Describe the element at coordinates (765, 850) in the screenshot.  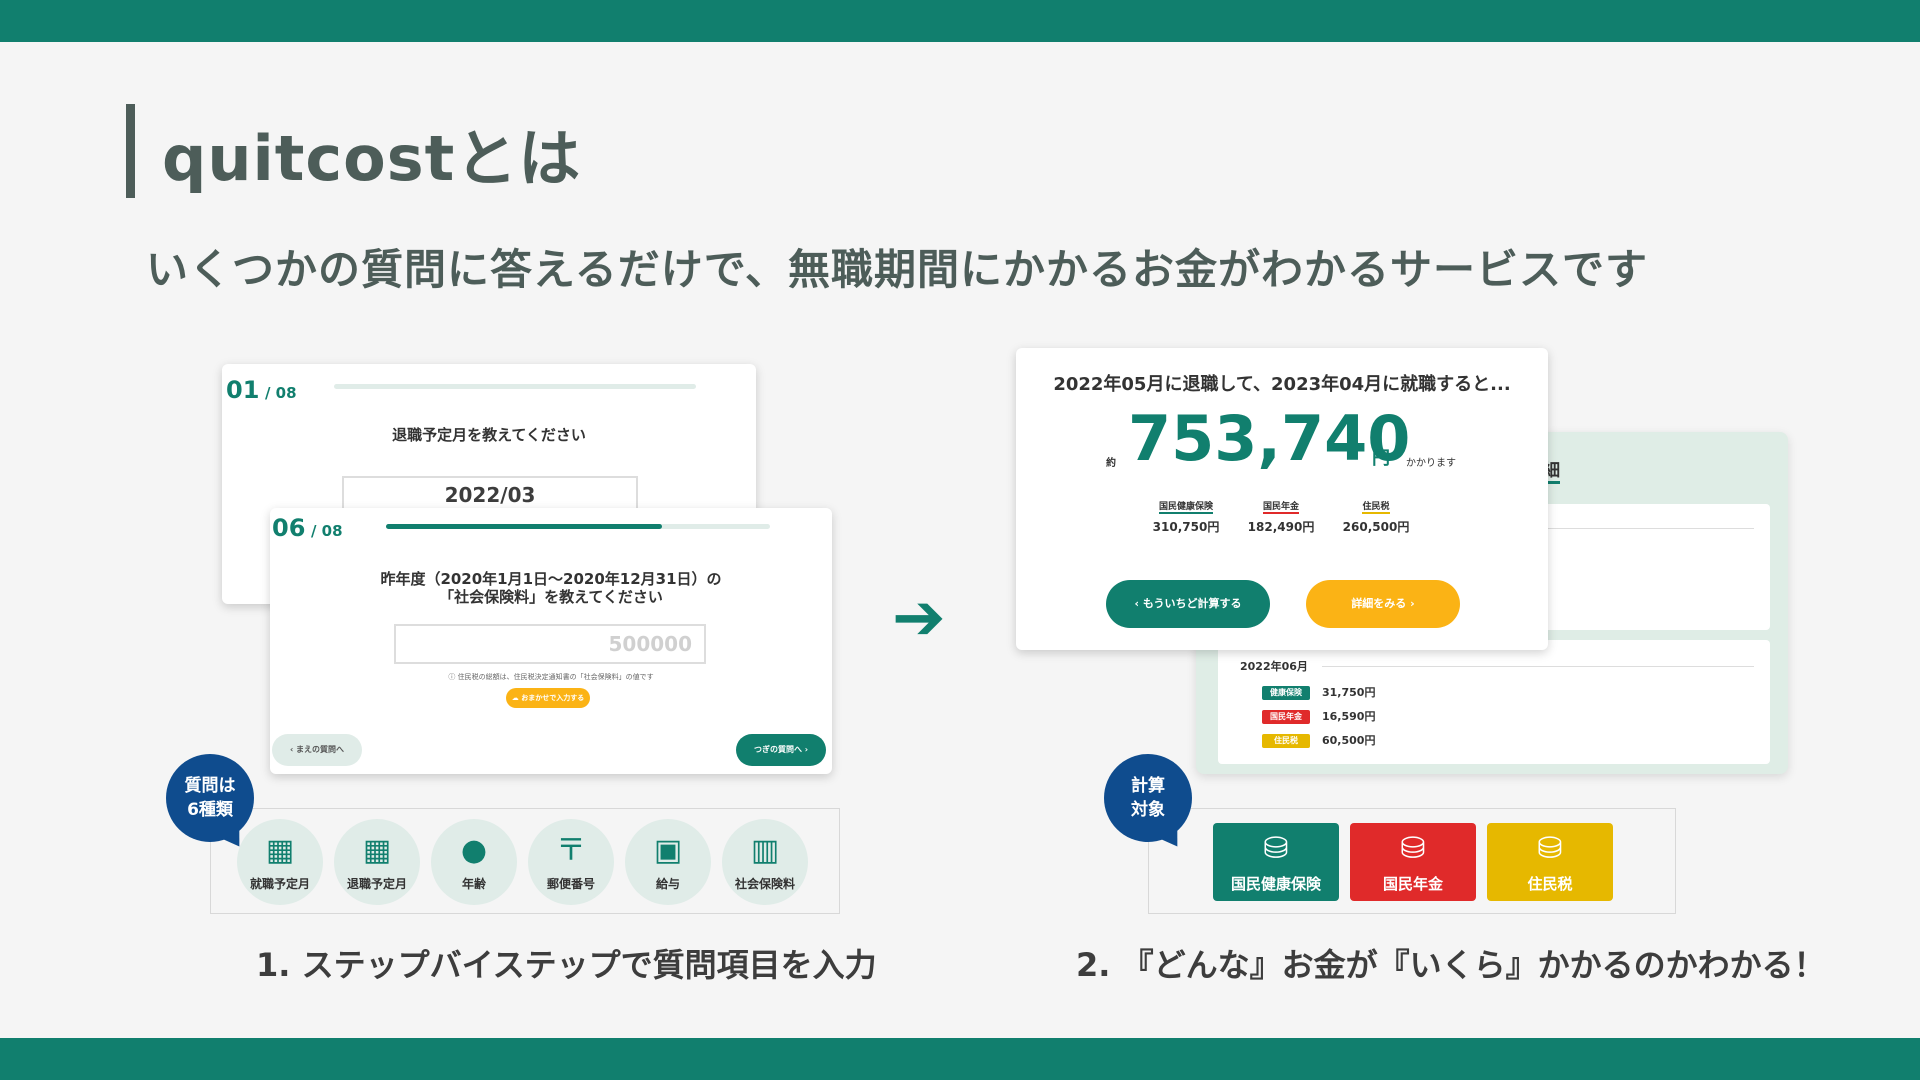
I see `hospital-icon: ▥` at that location.